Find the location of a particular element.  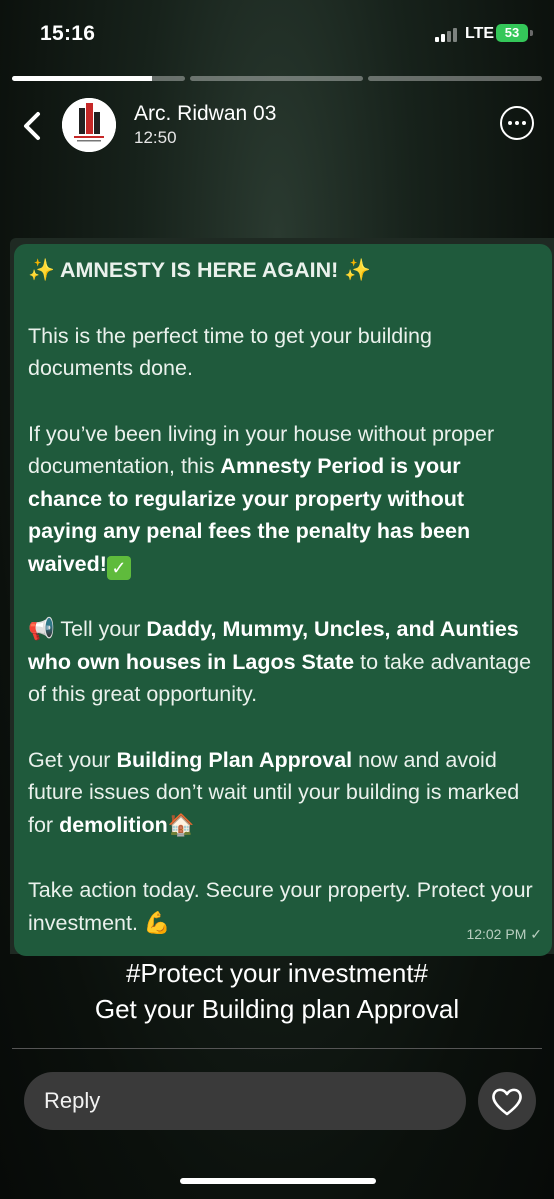

back-button is located at coordinates (34, 126).